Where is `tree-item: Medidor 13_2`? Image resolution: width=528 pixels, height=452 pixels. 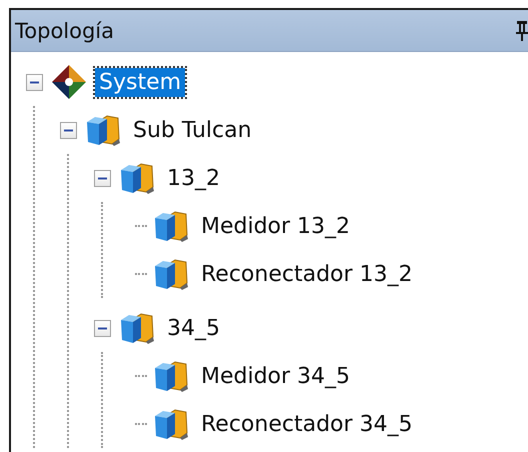 tree-item: Medidor 13_2 is located at coordinates (275, 226).